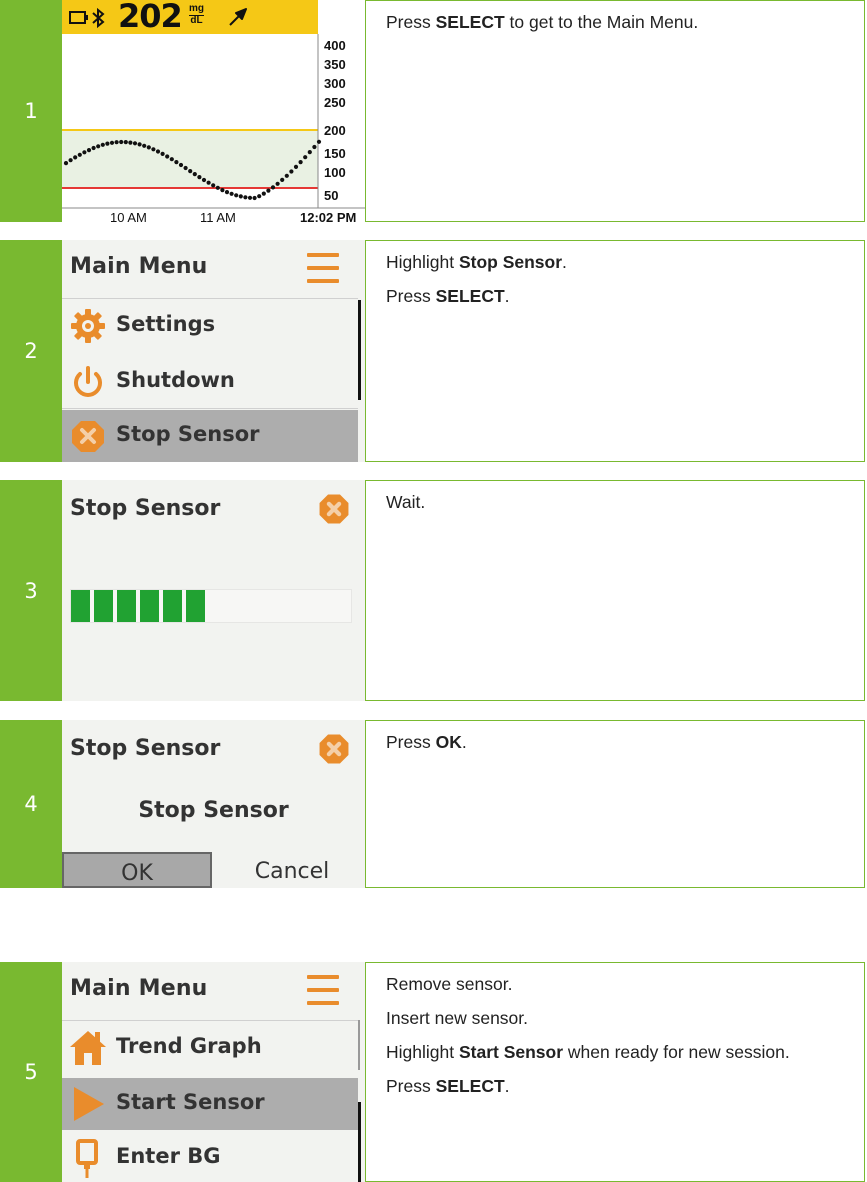  What do you see at coordinates (189, 1046) in the screenshot?
I see `menu-item-label: Trend Graph` at bounding box center [189, 1046].